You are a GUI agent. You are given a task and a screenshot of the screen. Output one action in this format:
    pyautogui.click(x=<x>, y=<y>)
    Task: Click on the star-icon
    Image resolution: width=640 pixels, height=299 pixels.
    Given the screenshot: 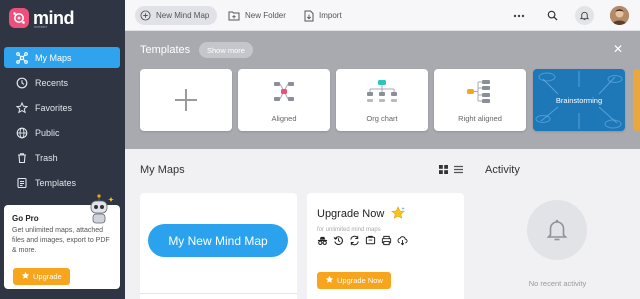 What is the action you would take?
    pyautogui.click(x=22, y=107)
    